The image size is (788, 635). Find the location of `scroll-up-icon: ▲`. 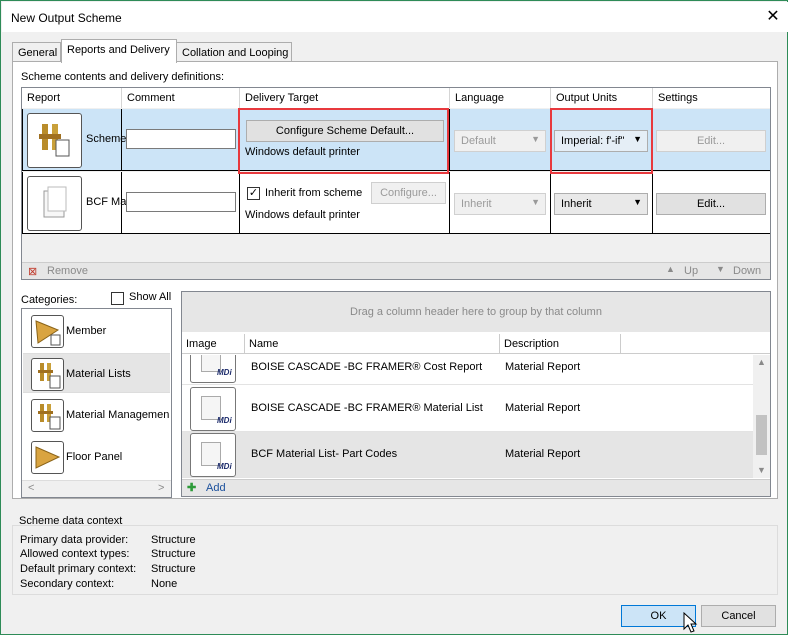

scroll-up-icon: ▲ is located at coordinates (761, 362).